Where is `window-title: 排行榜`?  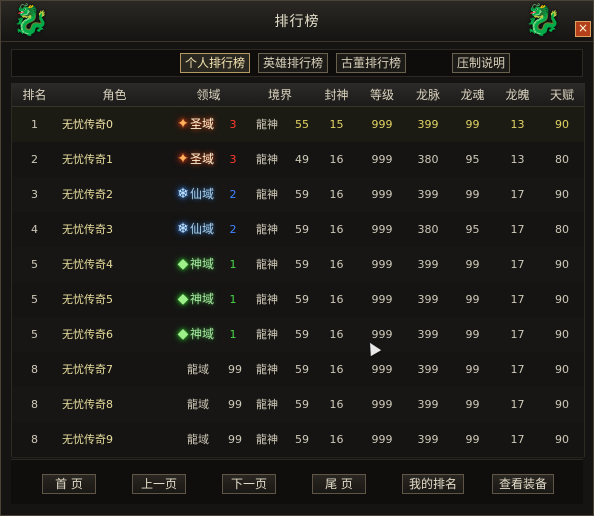
window-title: 排行榜 is located at coordinates (297, 22).